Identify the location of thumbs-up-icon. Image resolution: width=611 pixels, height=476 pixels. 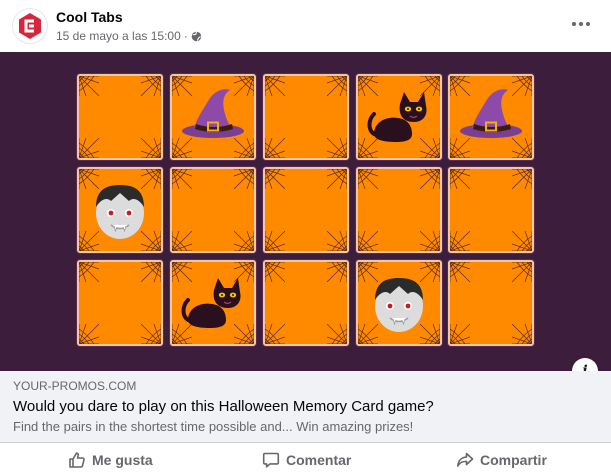
(77, 460).